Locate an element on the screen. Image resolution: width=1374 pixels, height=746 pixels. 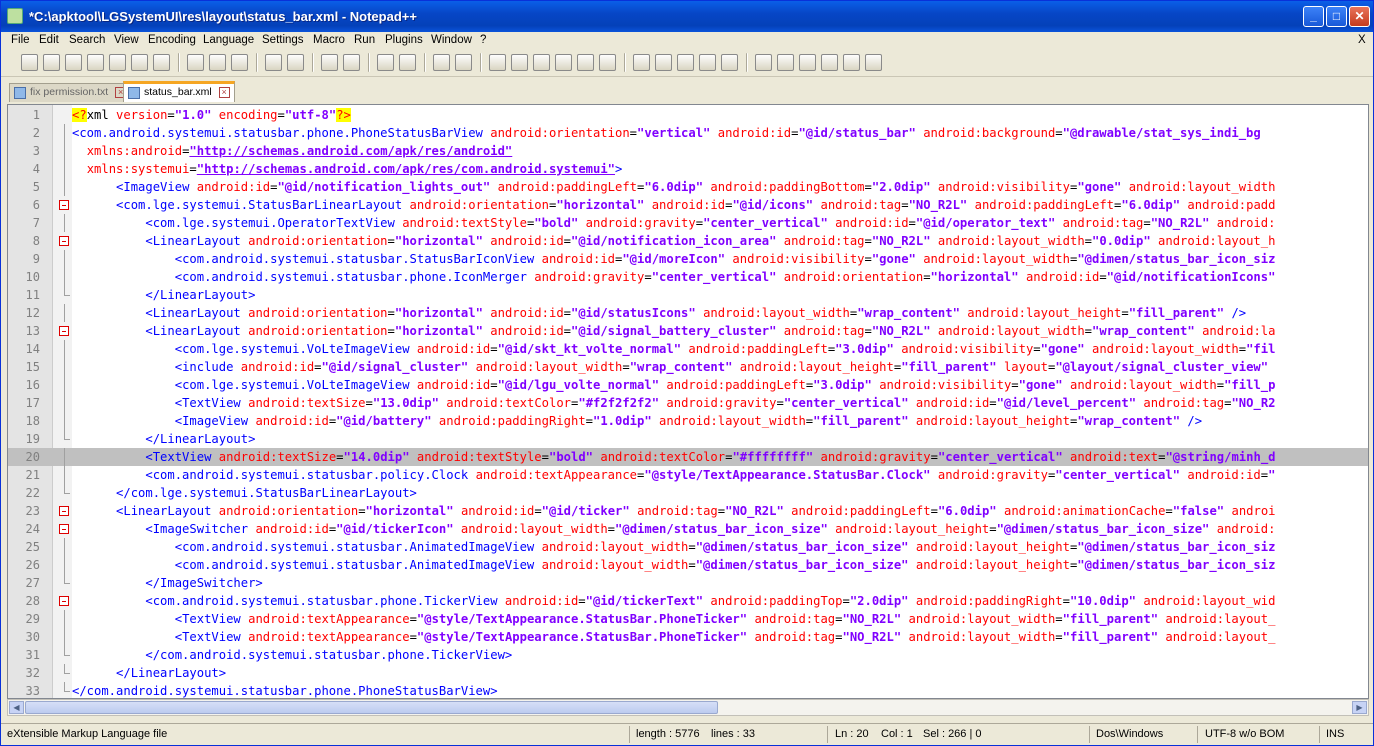
zoom-in-icon is located at coordinates (385, 62).